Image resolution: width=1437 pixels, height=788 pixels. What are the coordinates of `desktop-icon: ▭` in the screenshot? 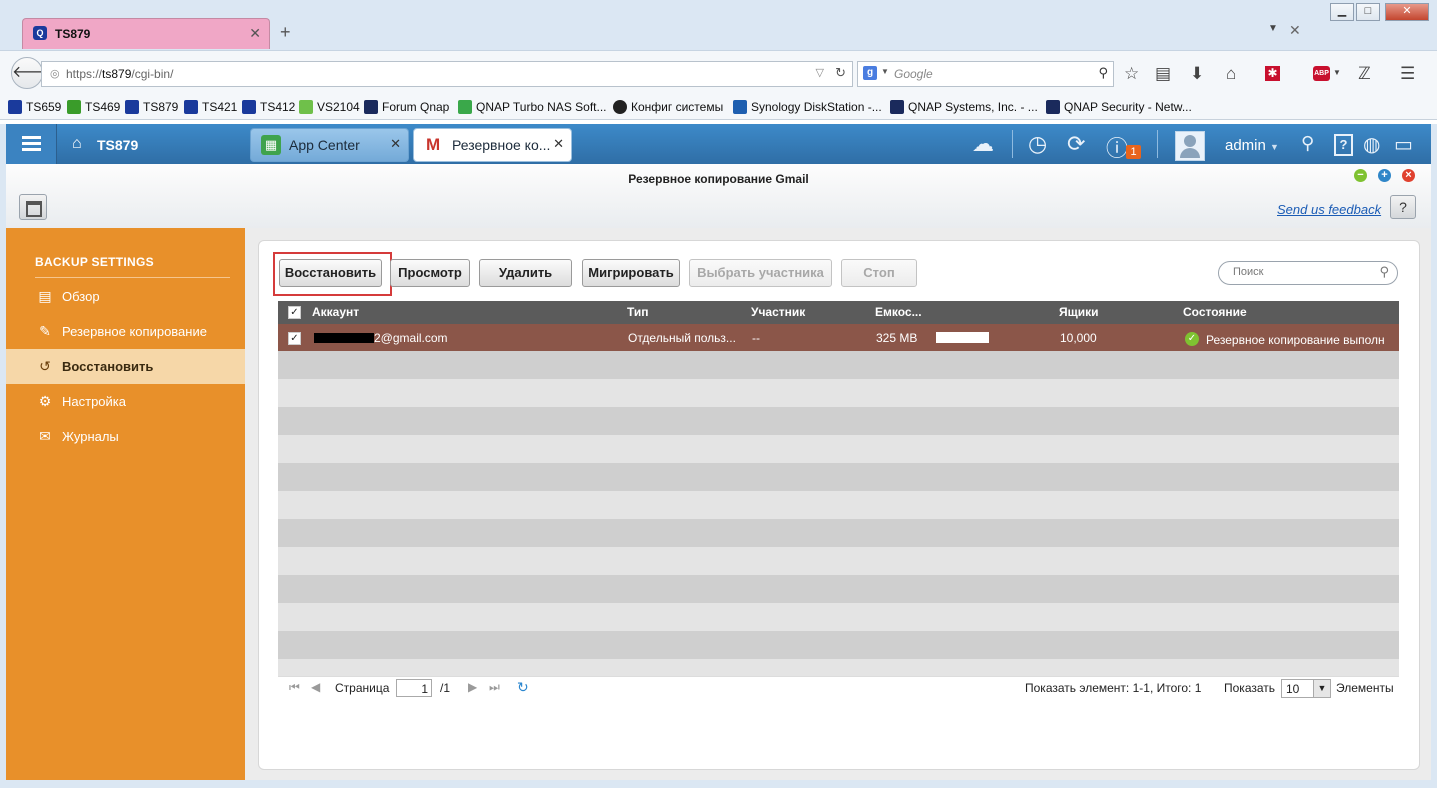 It's located at (1403, 144).